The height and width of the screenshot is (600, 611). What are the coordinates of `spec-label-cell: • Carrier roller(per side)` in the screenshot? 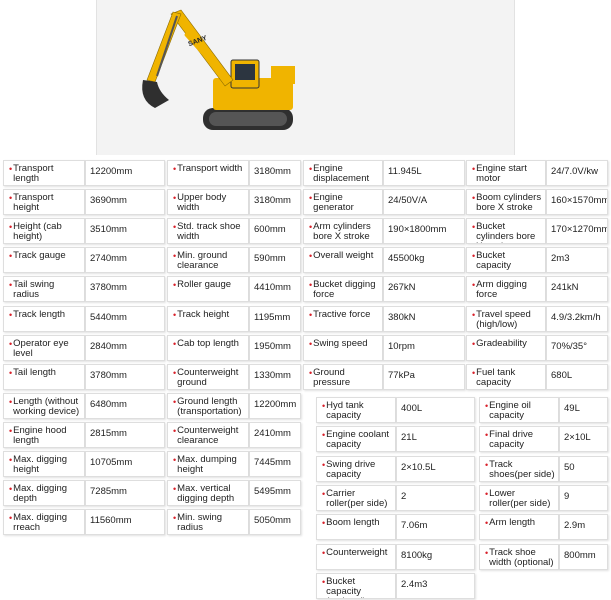 It's located at (356, 498).